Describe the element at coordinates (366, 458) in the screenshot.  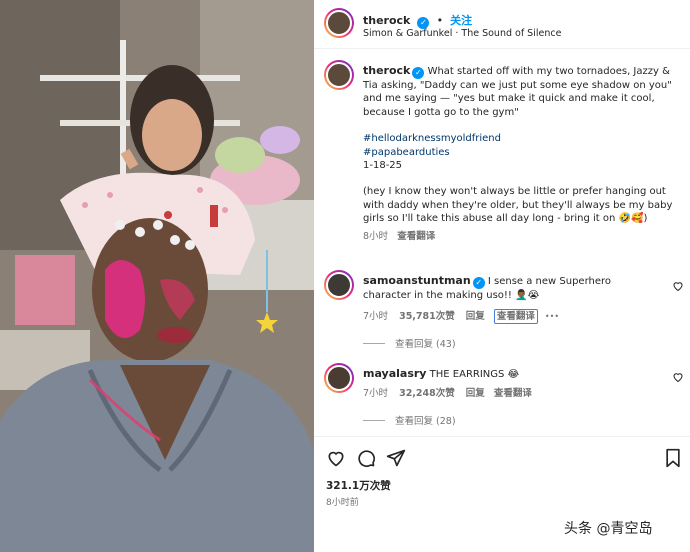
I see `comment-icon` at that location.